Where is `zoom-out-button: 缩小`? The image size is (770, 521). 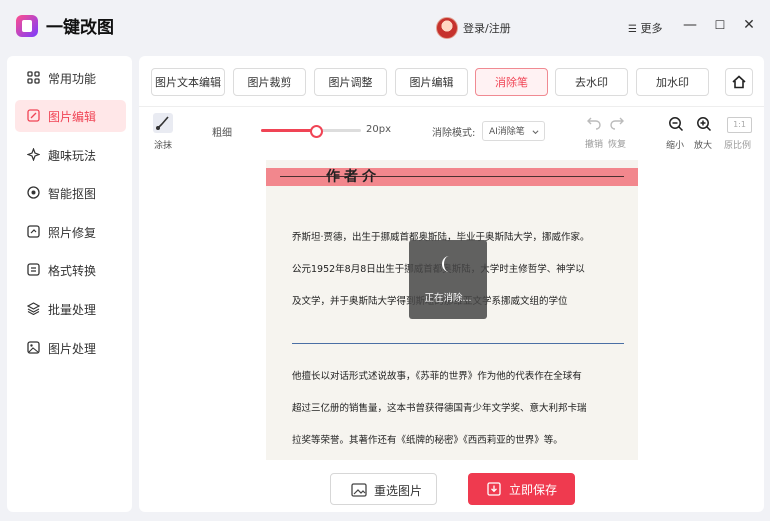 zoom-out-button: 缩小 is located at coordinates (676, 133).